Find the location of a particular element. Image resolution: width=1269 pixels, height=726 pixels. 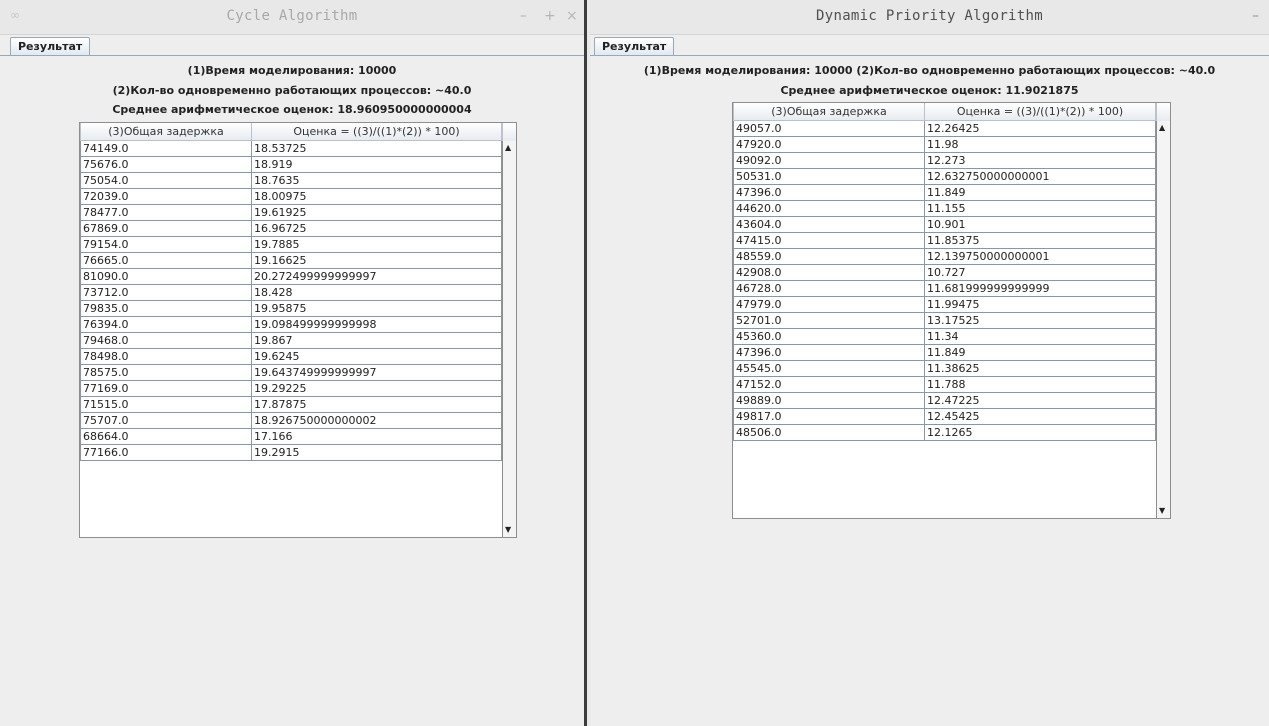

table-row: 77169.0 19.29225 is located at coordinates (291, 388).